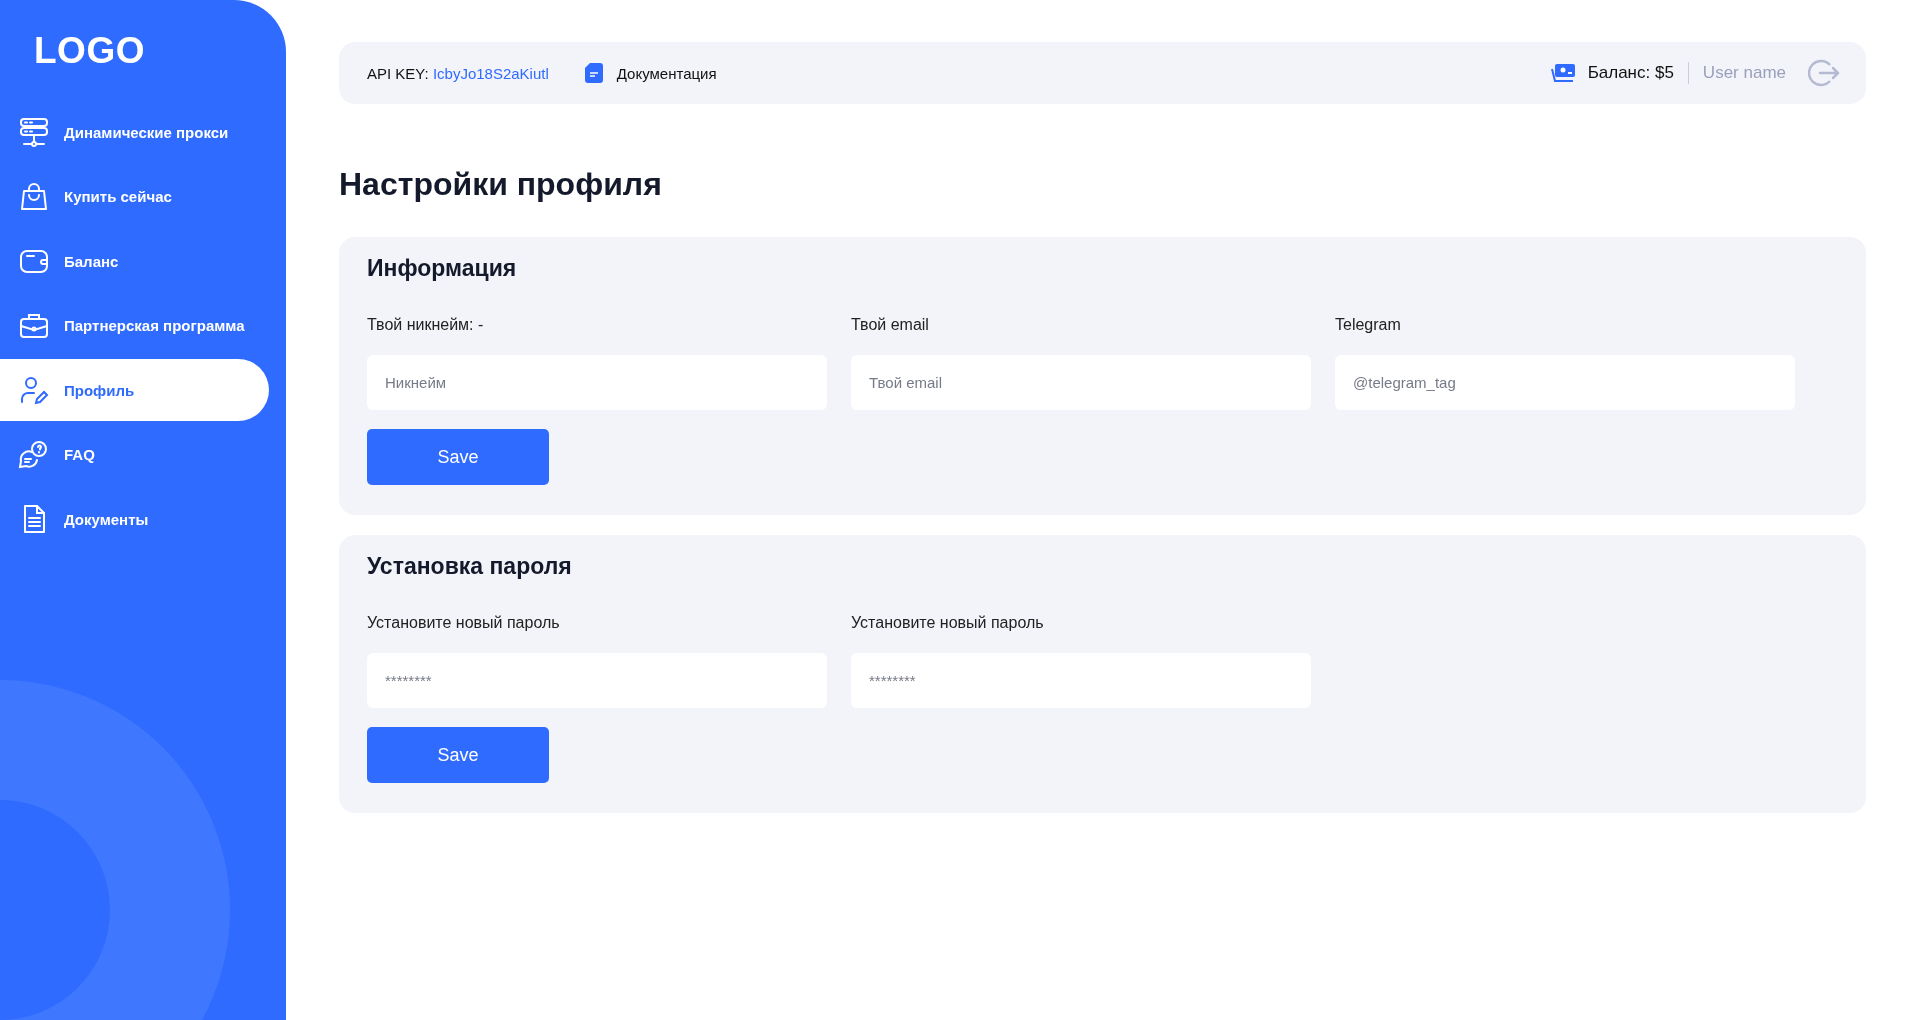 The image size is (1920, 1020). I want to click on input-field: @telegram_tag, so click(1565, 382).